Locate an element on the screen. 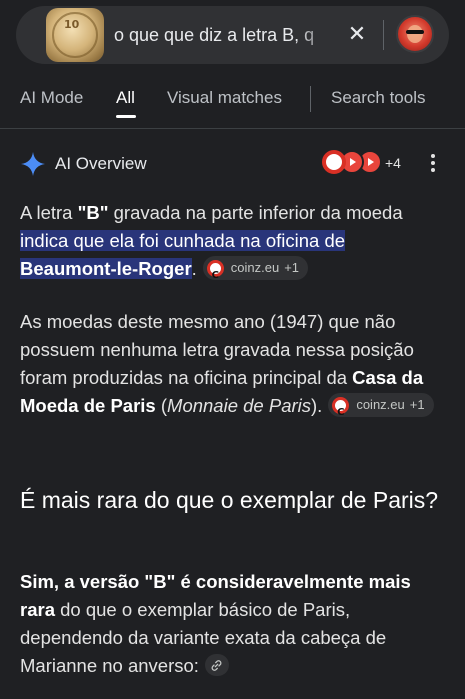 Image resolution: width=465 pixels, height=699 pixels. tab-ai-mode: AI Mode is located at coordinates (51, 98).